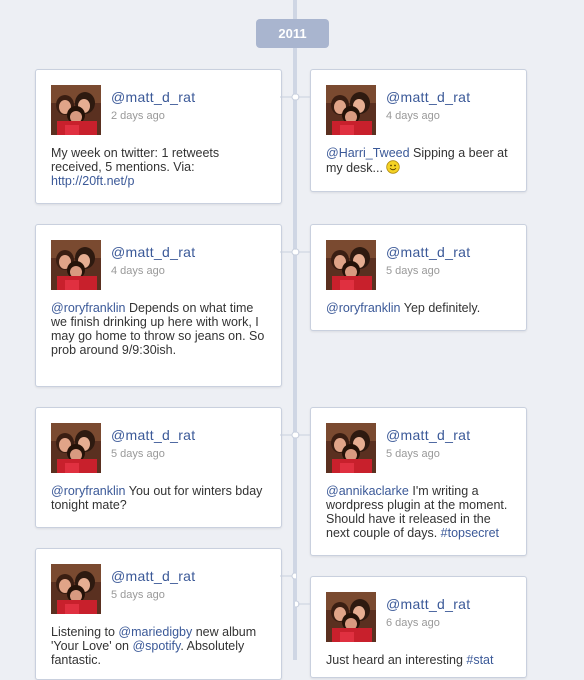  What do you see at coordinates (367, 491) in the screenshot?
I see `mention-link: @annikaclarke` at bounding box center [367, 491].